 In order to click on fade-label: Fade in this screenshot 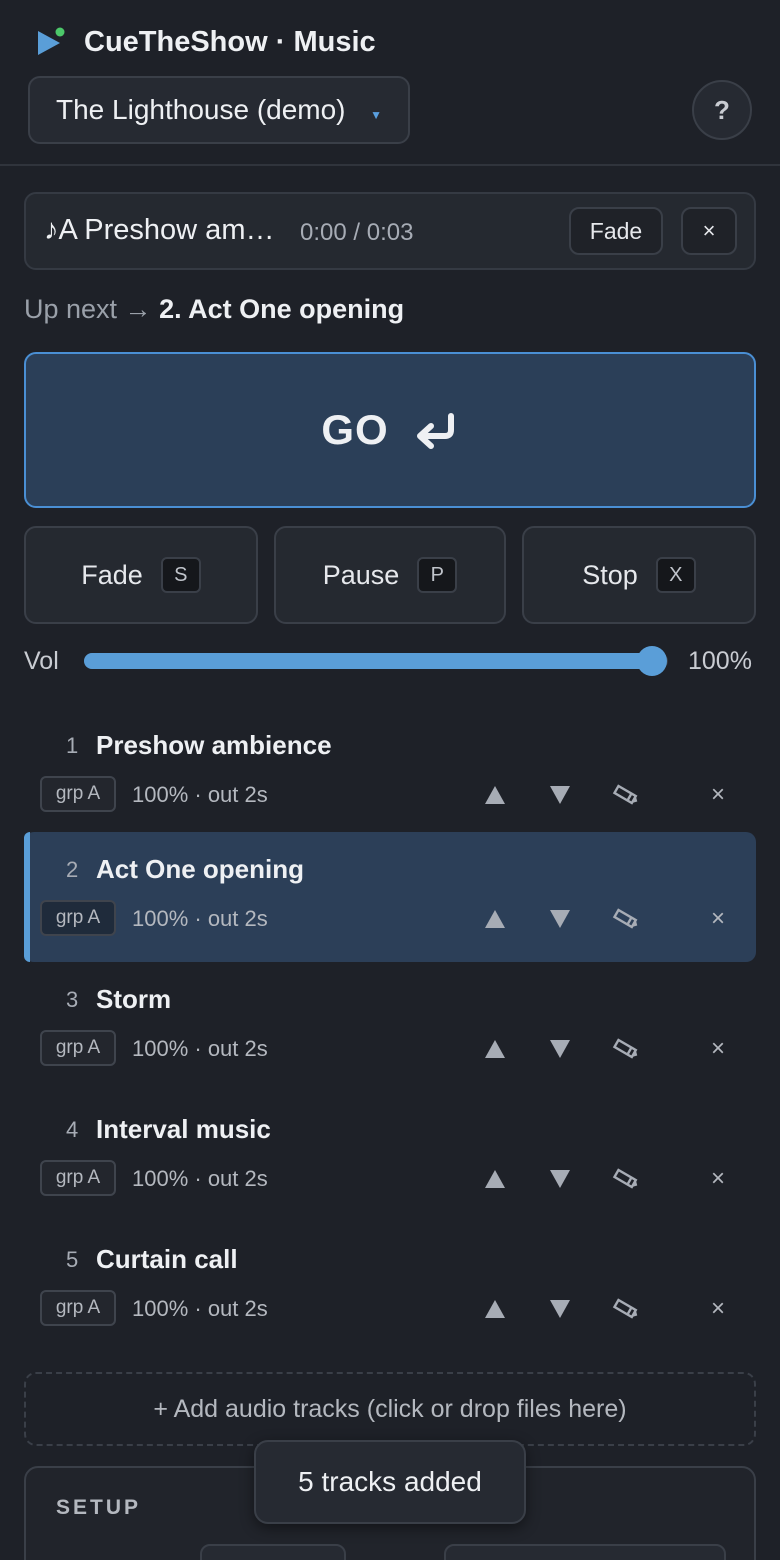, I will do `click(112, 574)`.